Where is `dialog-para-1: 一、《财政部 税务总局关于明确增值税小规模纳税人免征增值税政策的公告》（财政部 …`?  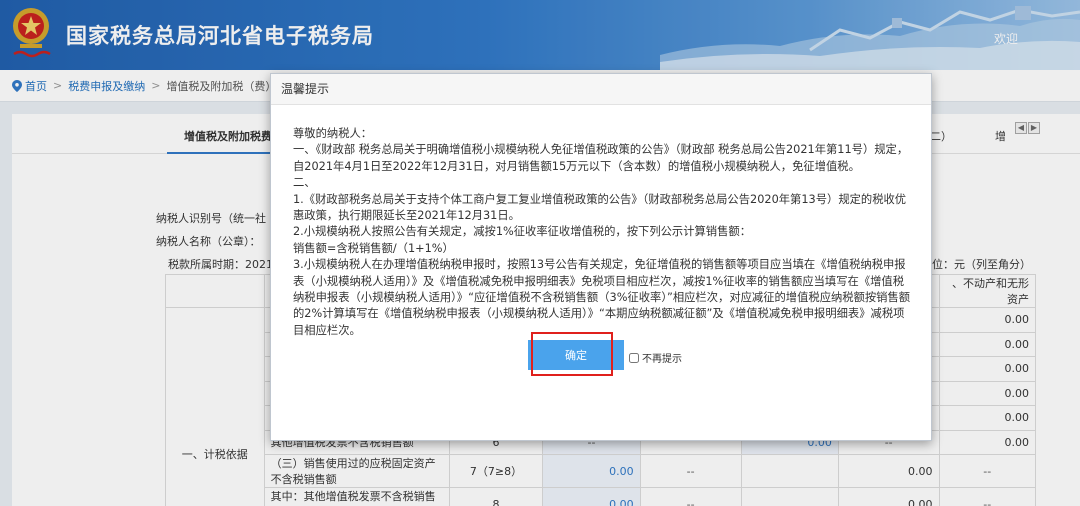 dialog-para-1: 一、《财政部 税务总局关于明确增值税小规模纳税人免征增值税政策的公告》（财政部 … is located at coordinates (601, 158).